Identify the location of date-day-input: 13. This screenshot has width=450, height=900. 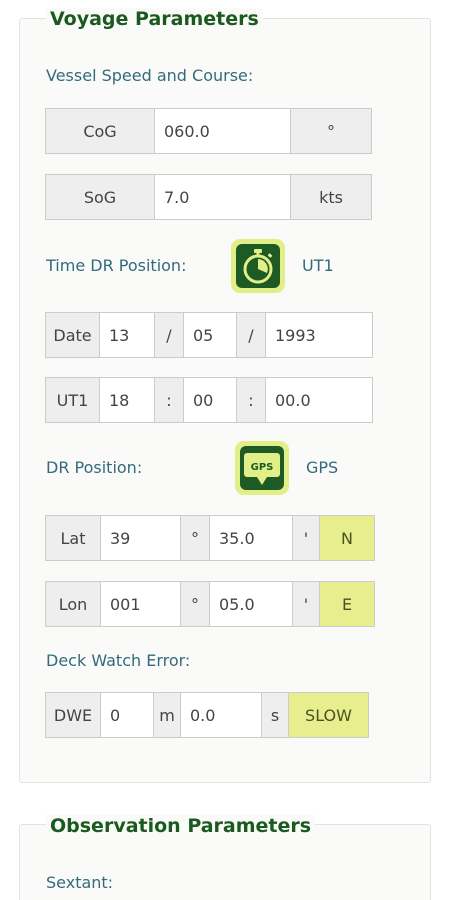
(127, 335).